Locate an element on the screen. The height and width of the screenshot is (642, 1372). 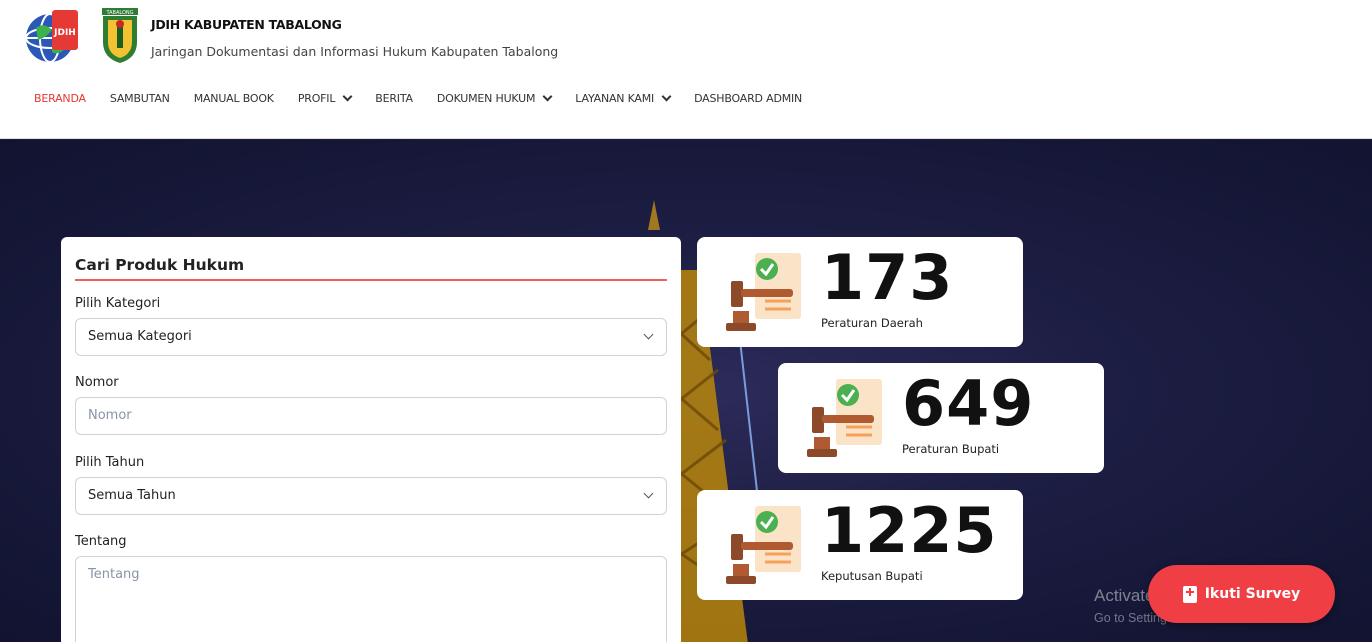
nav-beranda-label: BERANDA is located at coordinates (60, 98).